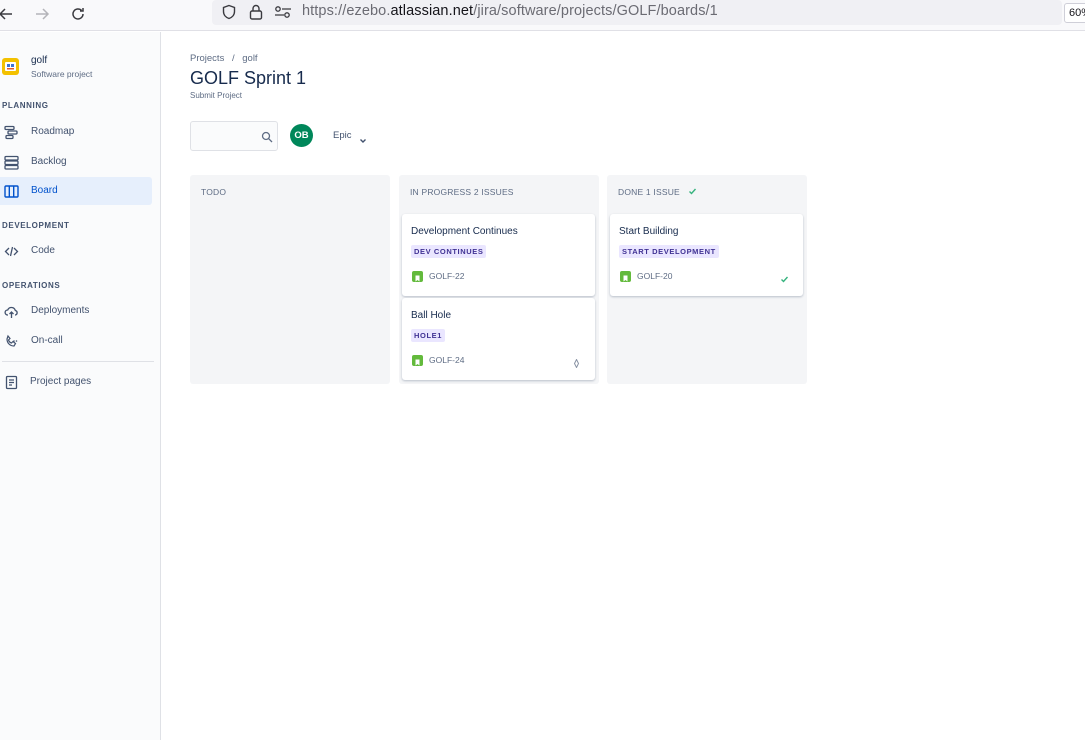 The width and height of the screenshot is (1085, 740). Describe the element at coordinates (42, 14) in the screenshot. I see `forward-icon` at that location.